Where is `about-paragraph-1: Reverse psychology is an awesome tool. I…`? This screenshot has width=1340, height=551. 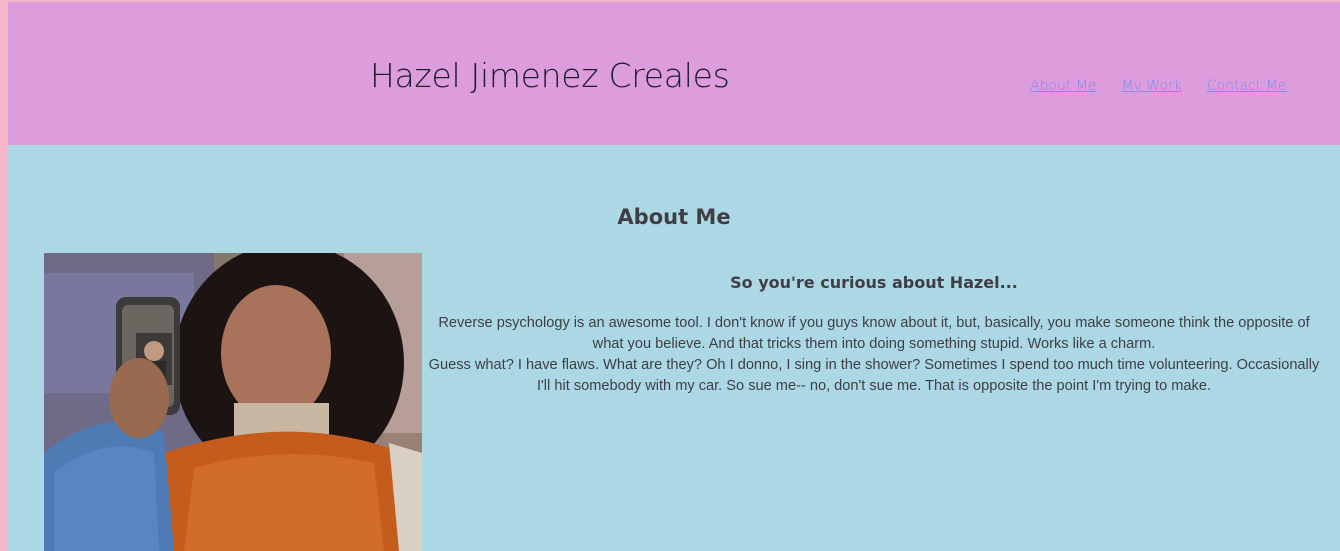 about-paragraph-1: Reverse psychology is an awesome tool. I… is located at coordinates (874, 333).